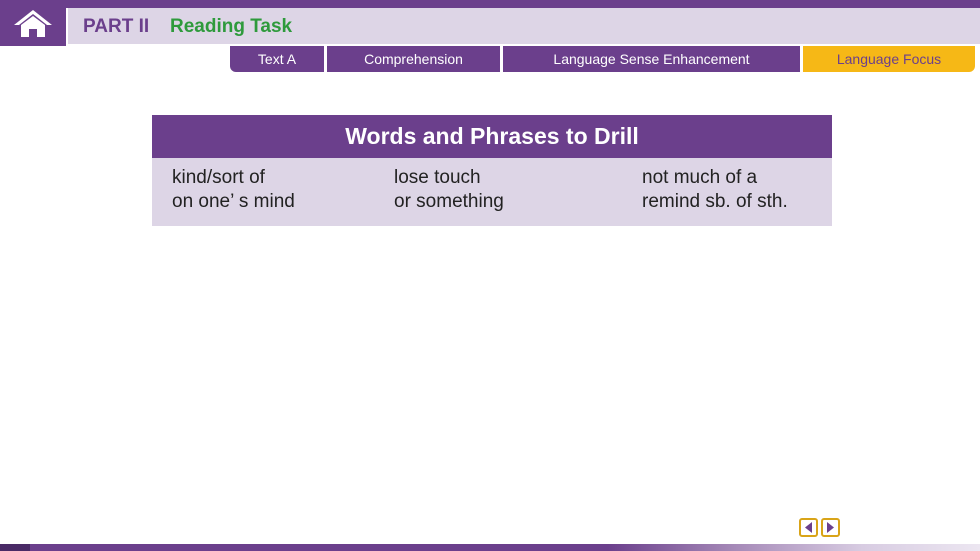 This screenshot has height=551, width=980. Describe the element at coordinates (449, 201) in the screenshot. I see `phrase-item: or something` at that location.